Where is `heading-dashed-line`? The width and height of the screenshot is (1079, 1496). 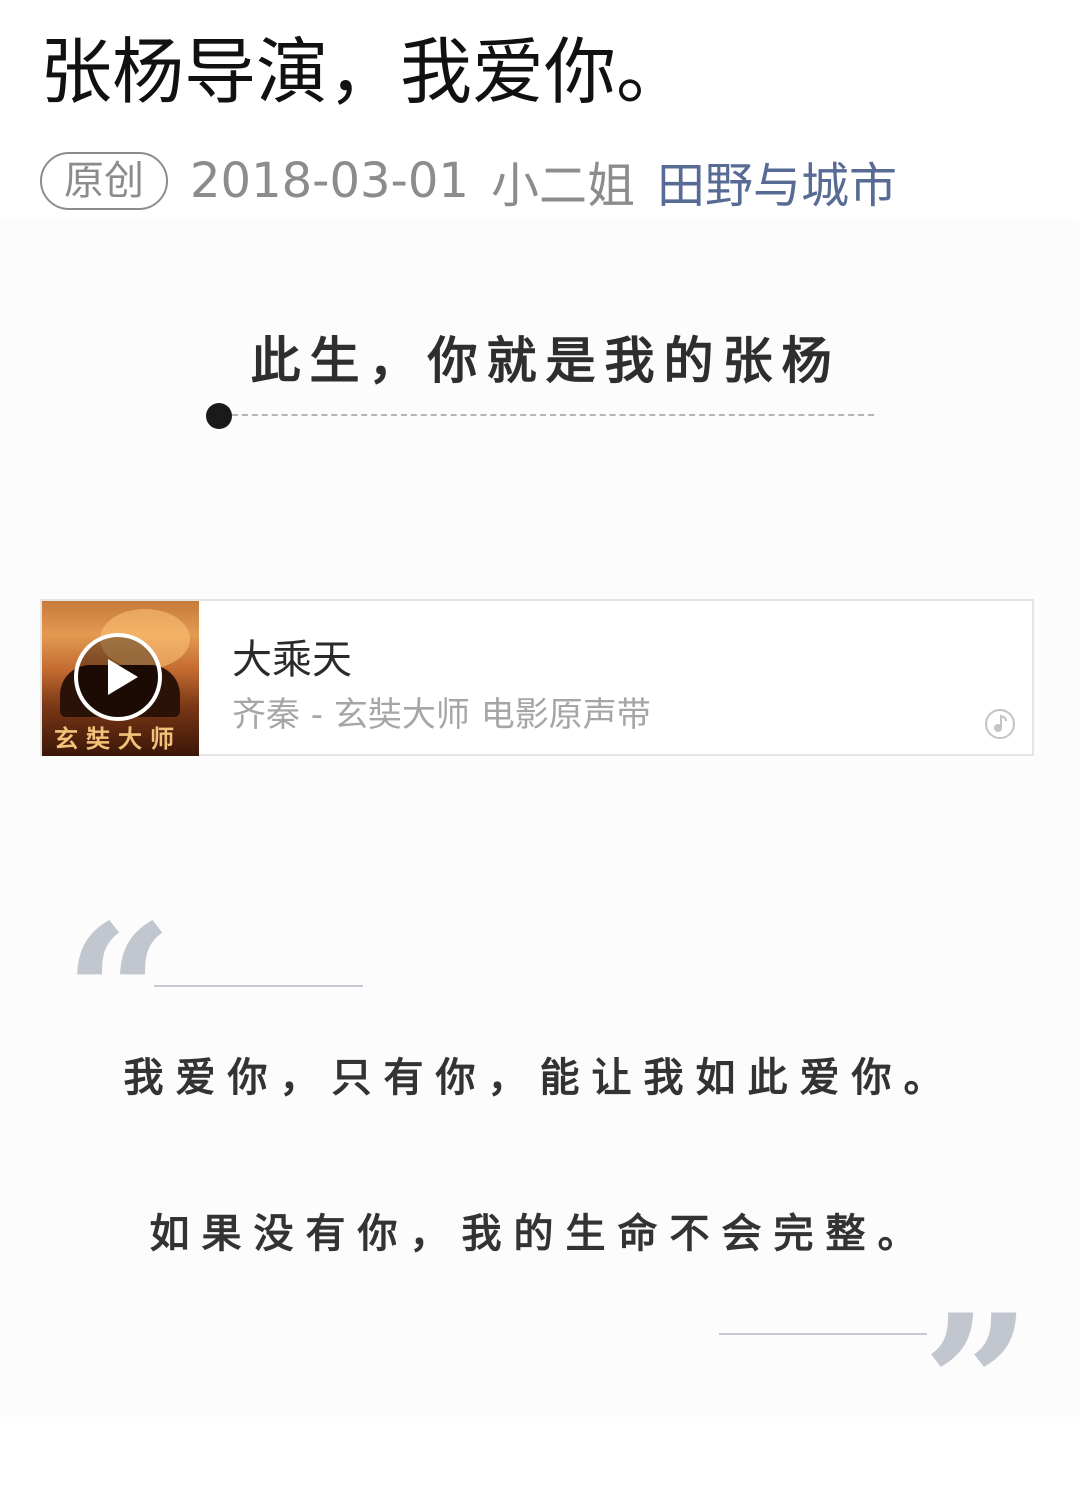 heading-dashed-line is located at coordinates (553, 415).